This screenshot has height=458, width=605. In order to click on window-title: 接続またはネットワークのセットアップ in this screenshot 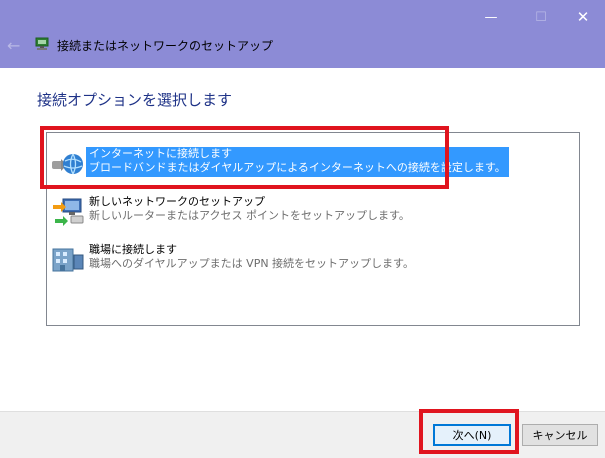, I will do `click(165, 46)`.